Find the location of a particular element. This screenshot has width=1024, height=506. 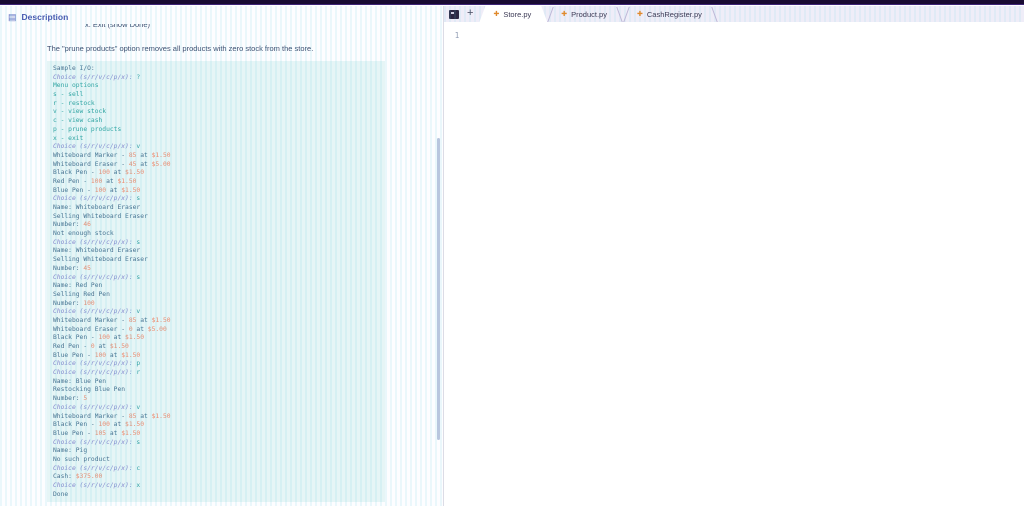

tab-store-py: ✚ Store.py is located at coordinates (513, 14).